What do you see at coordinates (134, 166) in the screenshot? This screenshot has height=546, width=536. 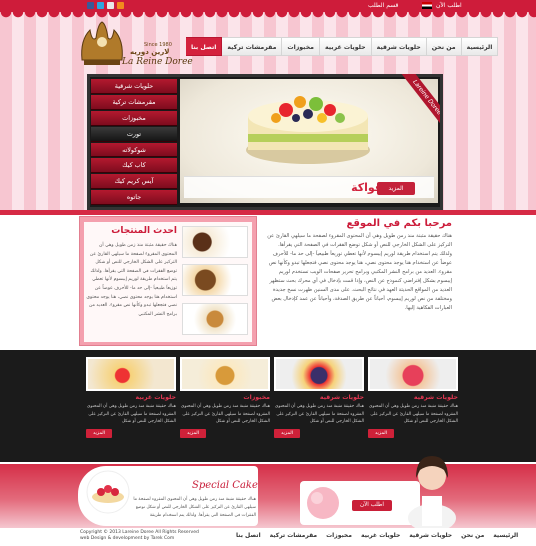 I see `slider-menu-item: كاب كيك` at bounding box center [134, 166].